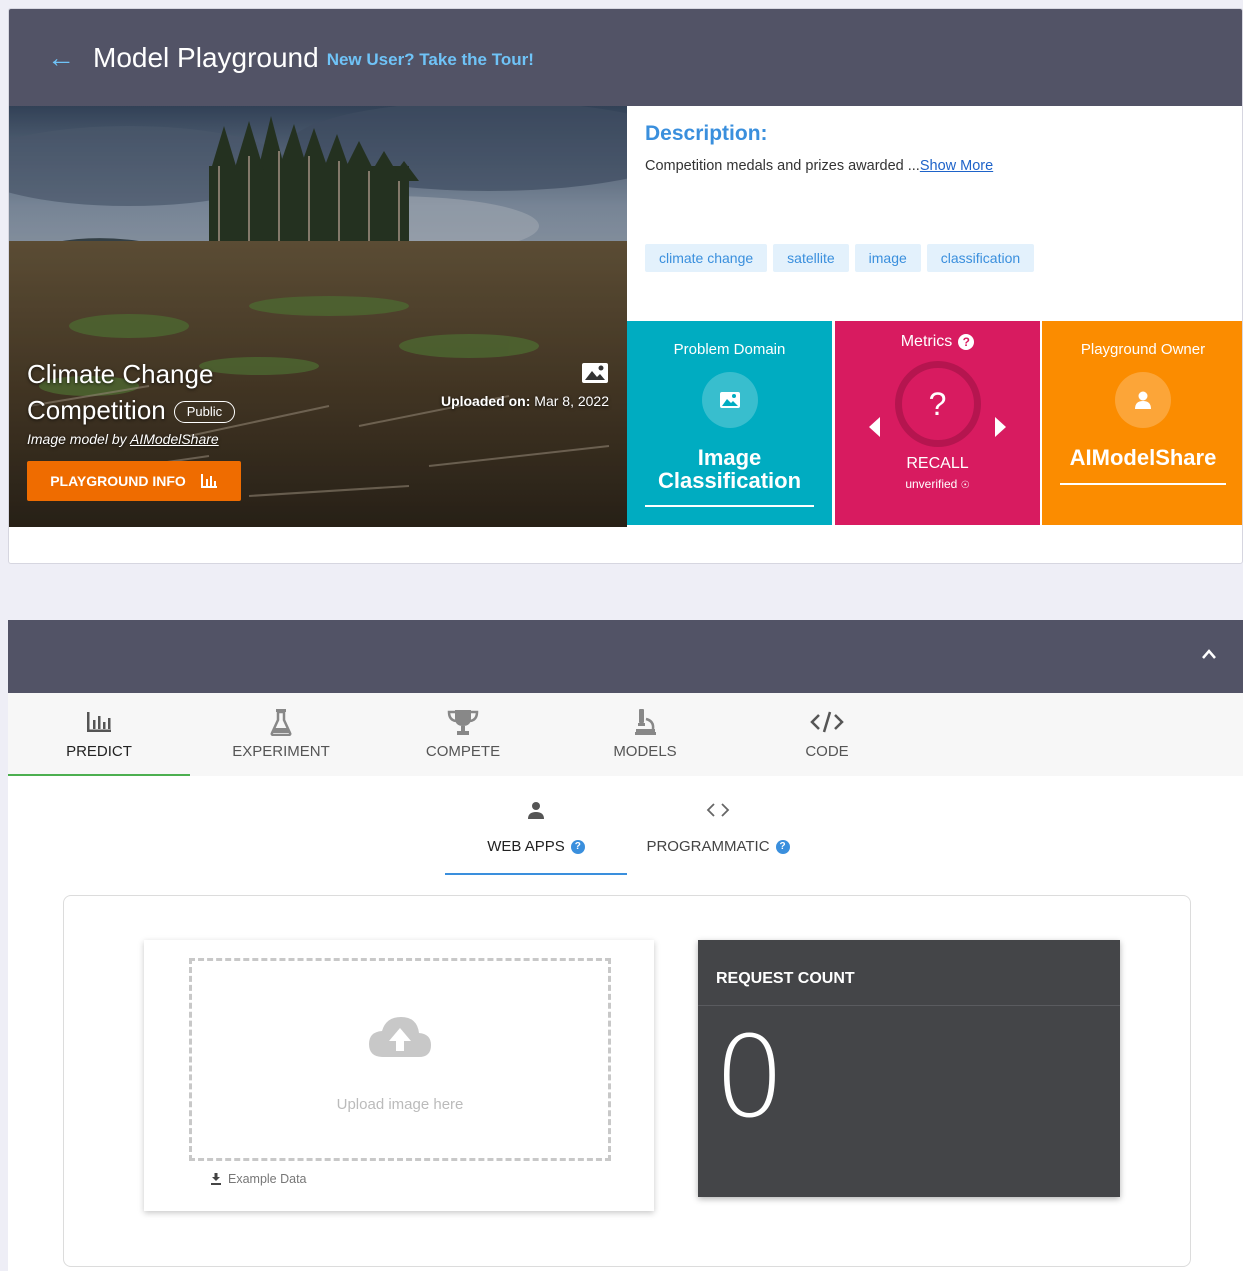 This screenshot has width=1243, height=1271. Describe the element at coordinates (827, 722) in the screenshot. I see `code-icon` at that location.